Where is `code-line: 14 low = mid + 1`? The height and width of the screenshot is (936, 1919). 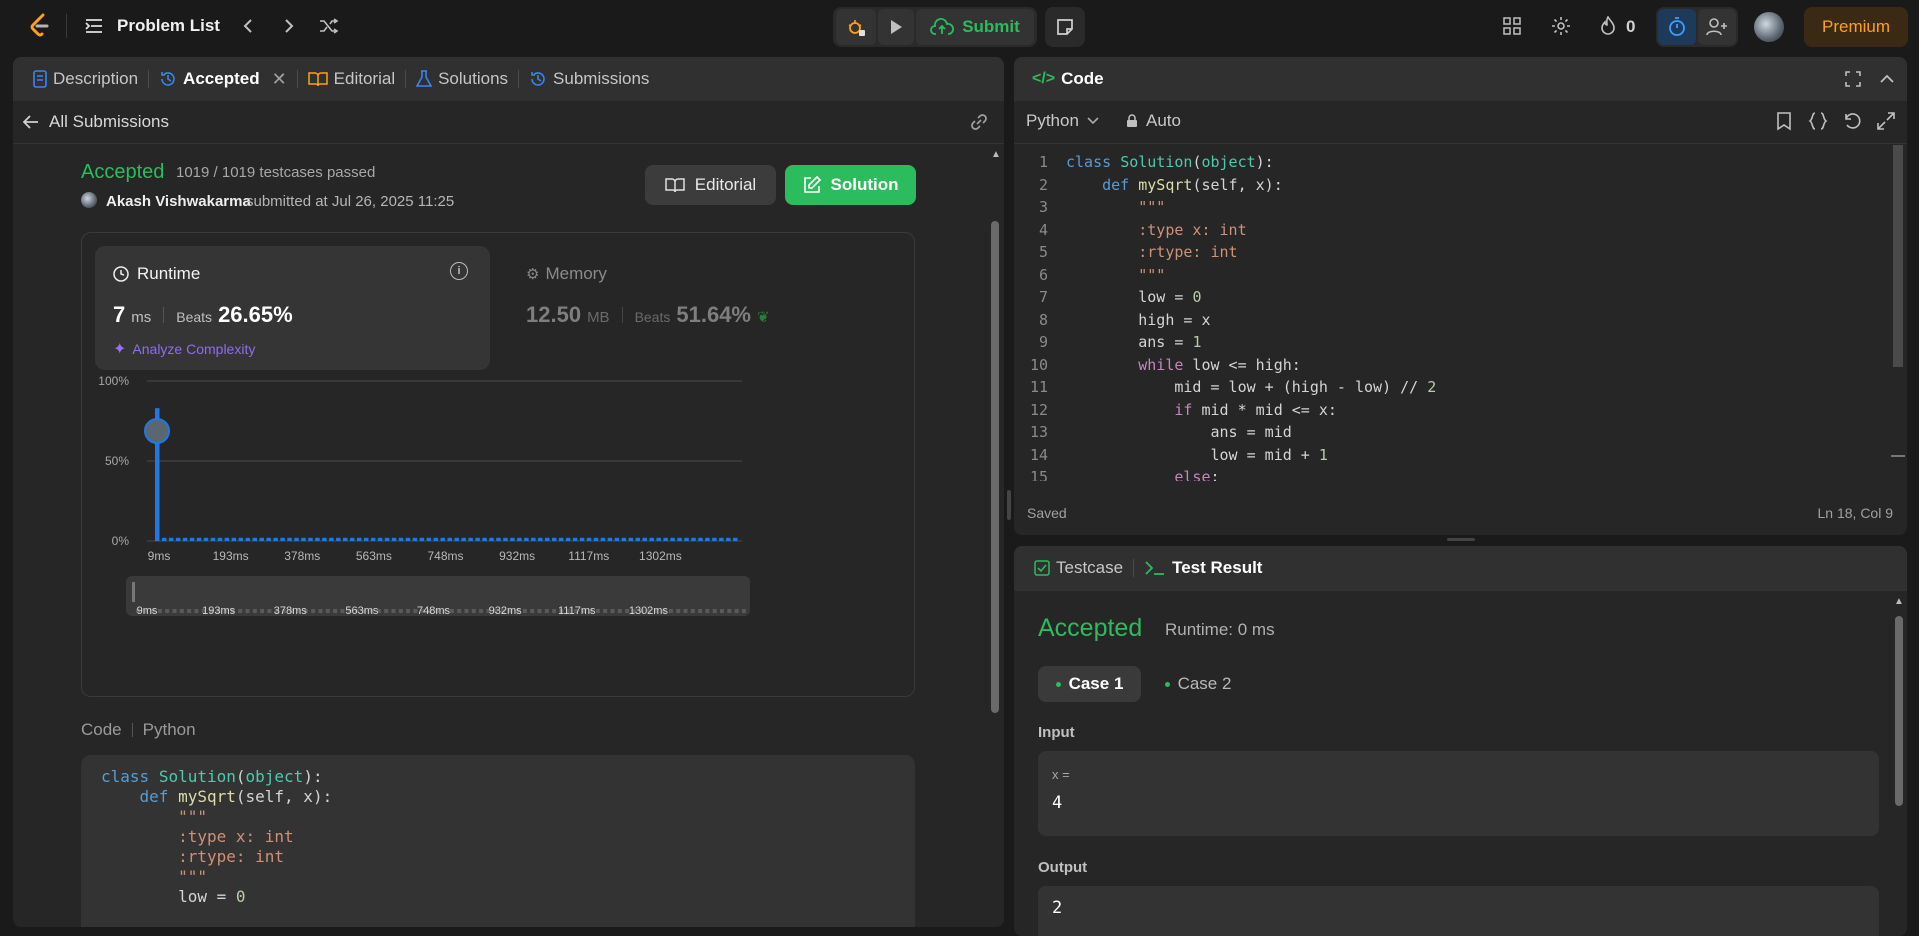 code-line: 14 low = mid + 1 is located at coordinates (1449, 455).